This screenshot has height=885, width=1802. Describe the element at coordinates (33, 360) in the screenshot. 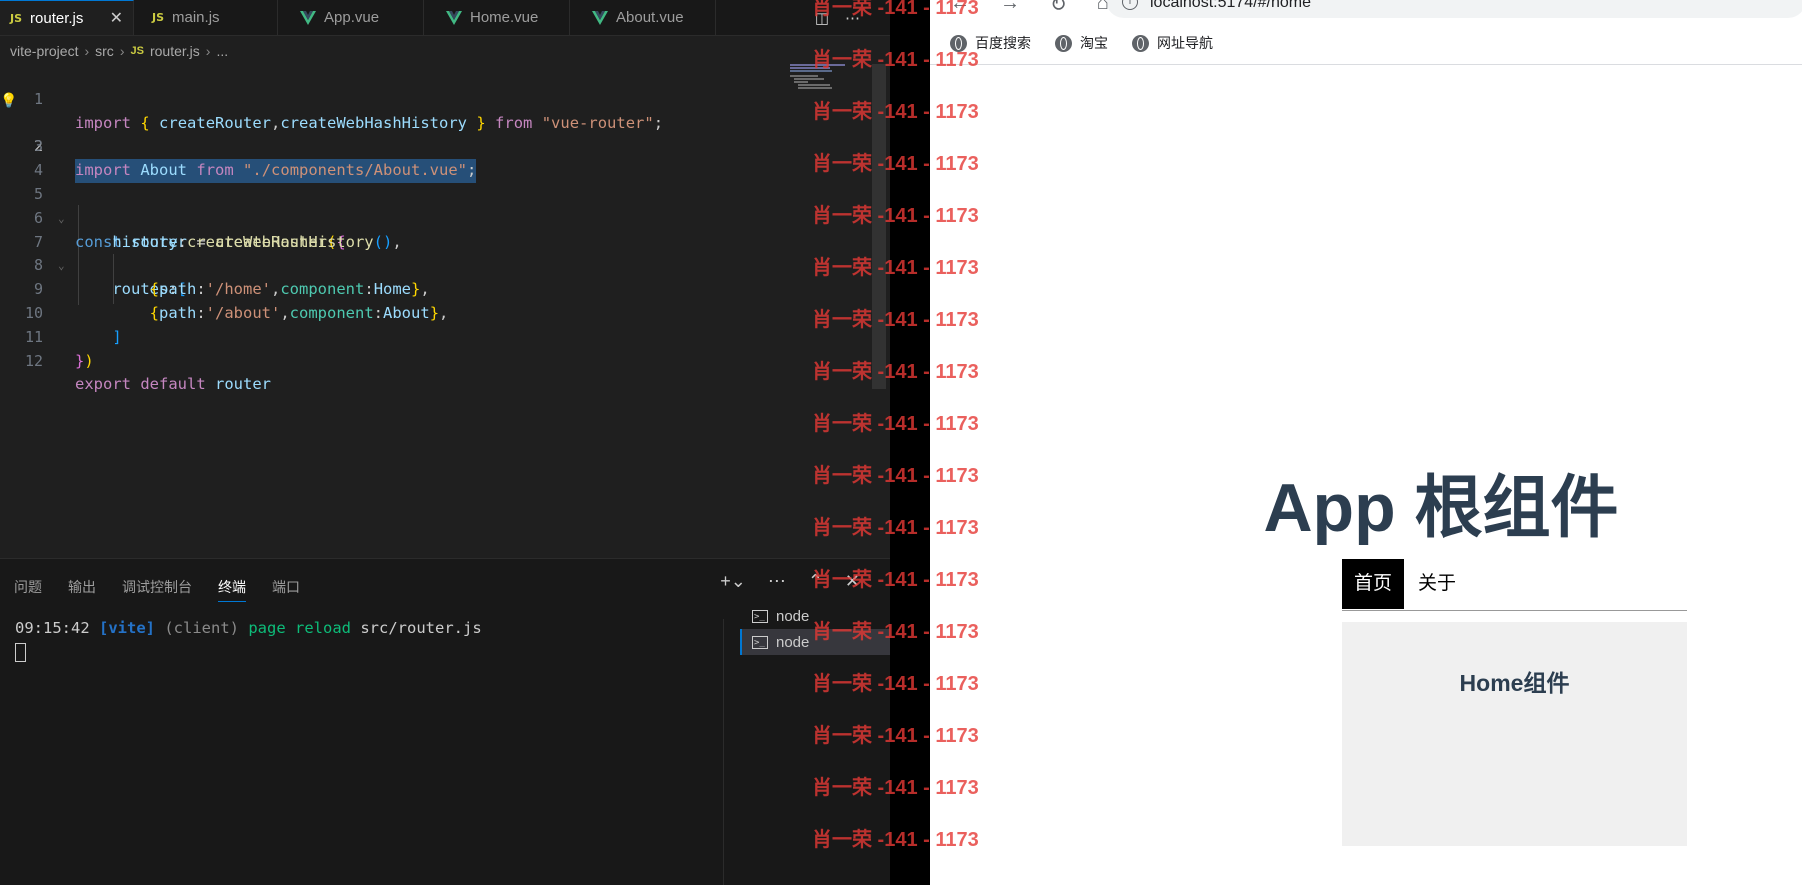

I see `line-number: 12` at that location.